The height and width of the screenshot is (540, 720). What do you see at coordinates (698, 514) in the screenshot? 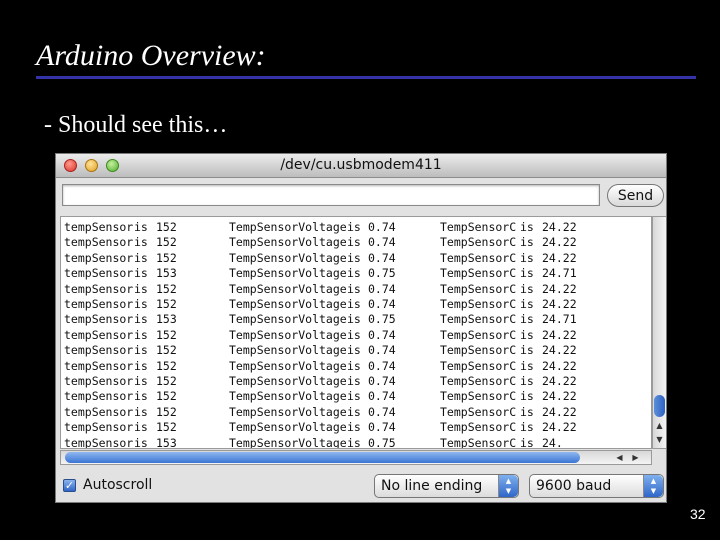
I see `page-number: 32` at bounding box center [698, 514].